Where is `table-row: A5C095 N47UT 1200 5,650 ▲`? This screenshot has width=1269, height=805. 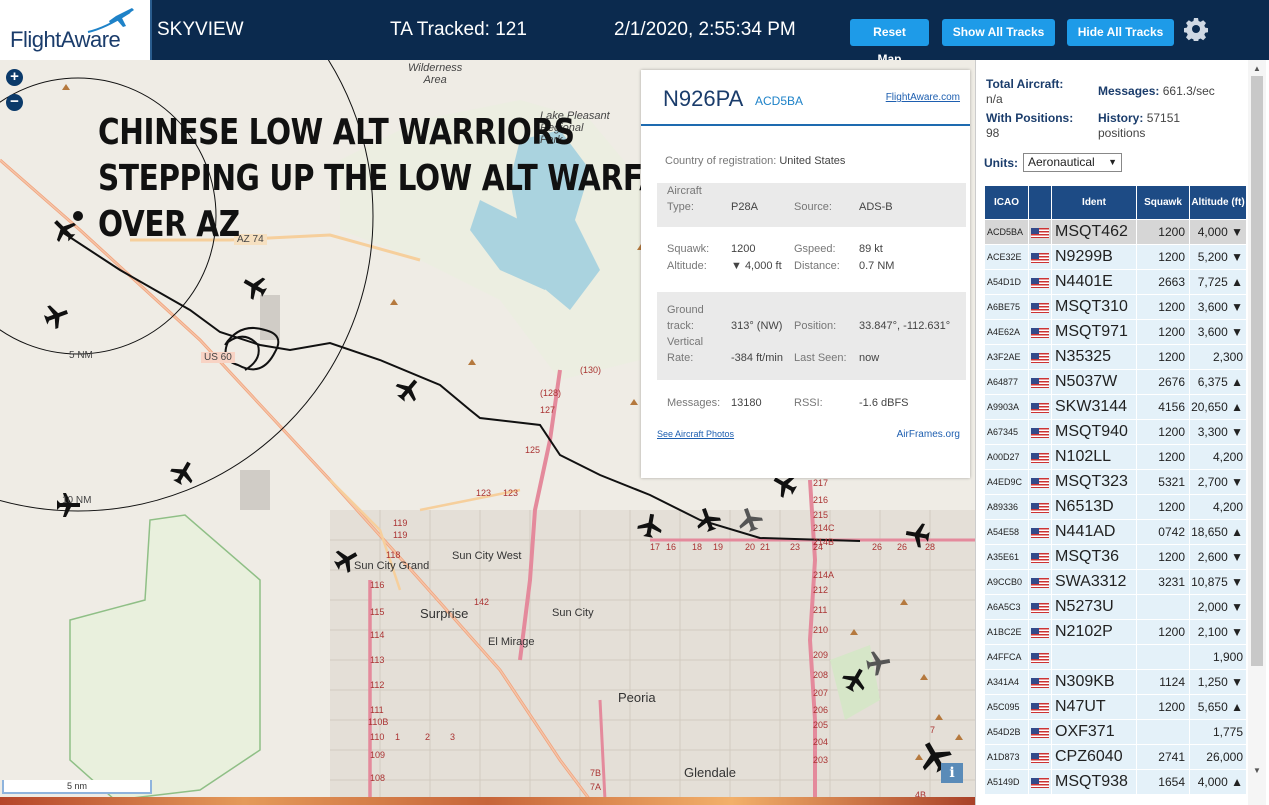
table-row: A5C095 N47UT 1200 5,650 ▲ is located at coordinates (1115, 707).